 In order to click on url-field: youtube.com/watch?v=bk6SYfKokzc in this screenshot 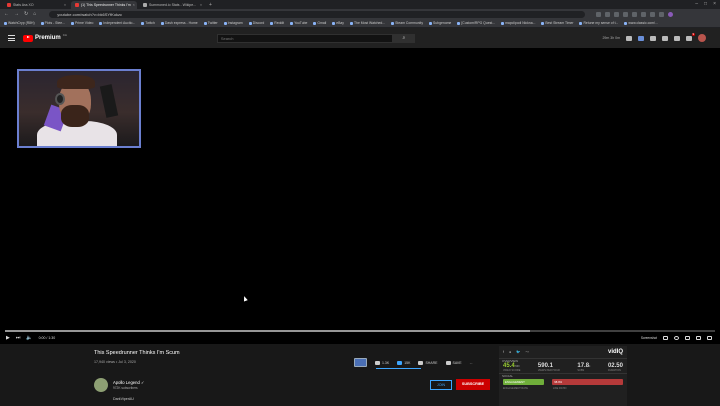, I will do `click(317, 14)`.